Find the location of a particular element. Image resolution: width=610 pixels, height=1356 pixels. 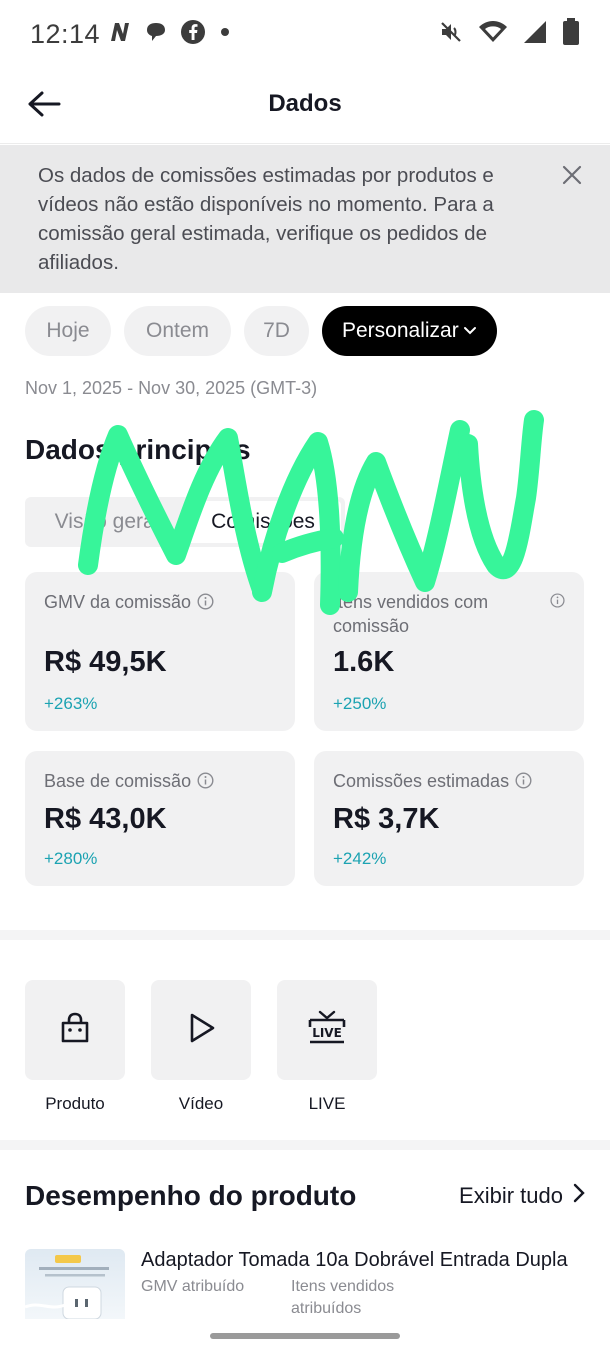

metric-label: Comissões estimadas is located at coordinates (449, 781).